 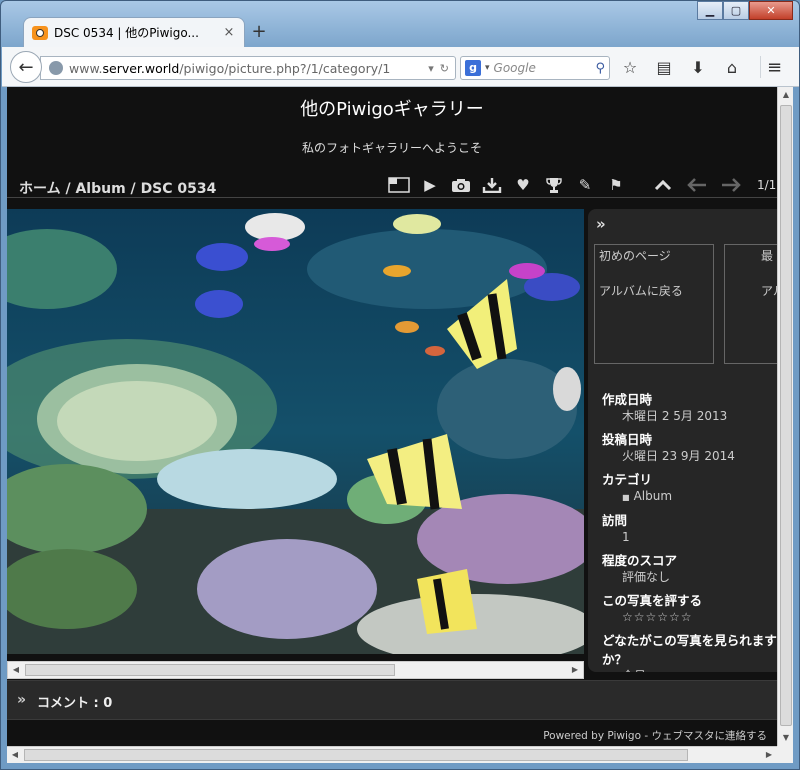 I want to click on back-button: ←, so click(x=26, y=67).